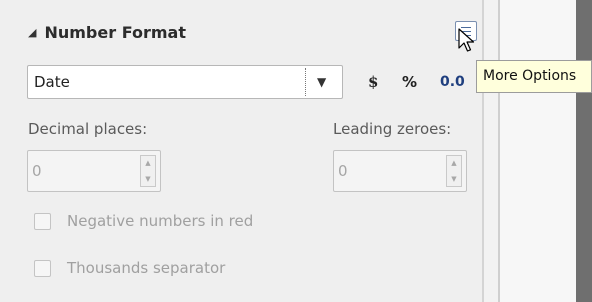 The height and width of the screenshot is (302, 592). What do you see at coordinates (42, 268) in the screenshot?
I see `thousands-separator-checkbox` at bounding box center [42, 268].